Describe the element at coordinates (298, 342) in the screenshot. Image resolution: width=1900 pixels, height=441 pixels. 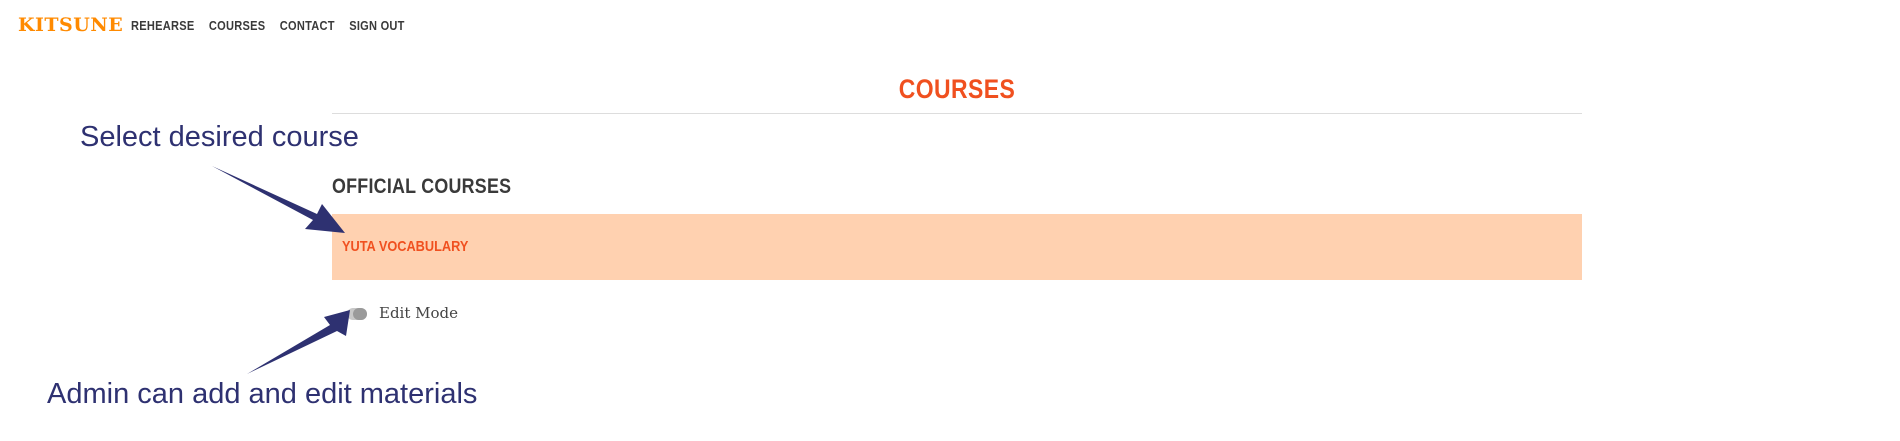
I see `arrow-to-edit-toggle` at that location.